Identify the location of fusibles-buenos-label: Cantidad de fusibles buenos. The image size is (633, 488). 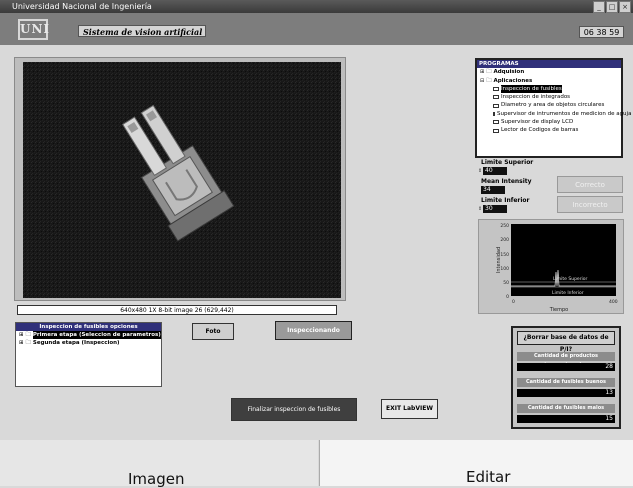
(566, 382).